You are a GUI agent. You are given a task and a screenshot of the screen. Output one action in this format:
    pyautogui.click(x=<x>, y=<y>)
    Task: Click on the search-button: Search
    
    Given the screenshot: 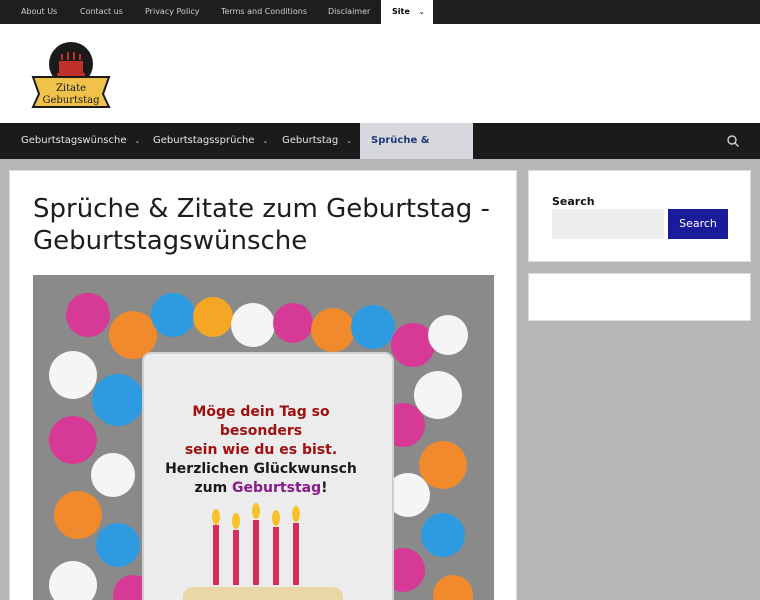 What is the action you would take?
    pyautogui.click(x=698, y=224)
    